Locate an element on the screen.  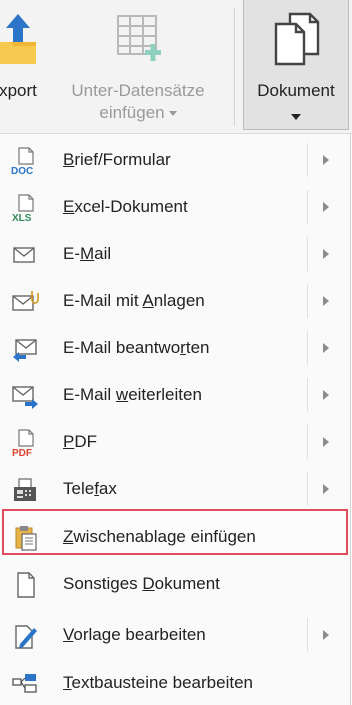
label-part: ail is located at coordinates (103, 253).